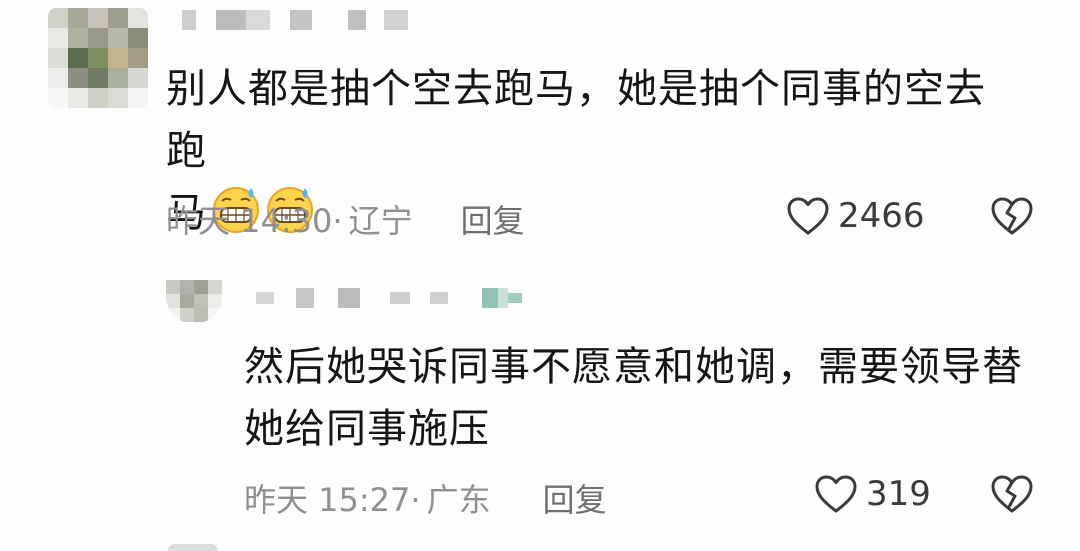  What do you see at coordinates (193, 547) in the screenshot?
I see `next-comment-avatar` at bounding box center [193, 547].